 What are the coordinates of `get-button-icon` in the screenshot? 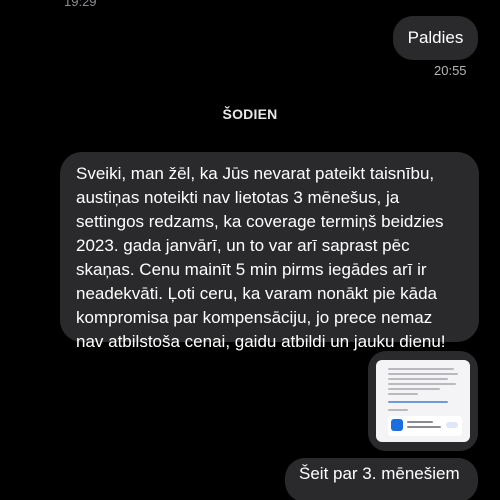 It's located at (452, 425).